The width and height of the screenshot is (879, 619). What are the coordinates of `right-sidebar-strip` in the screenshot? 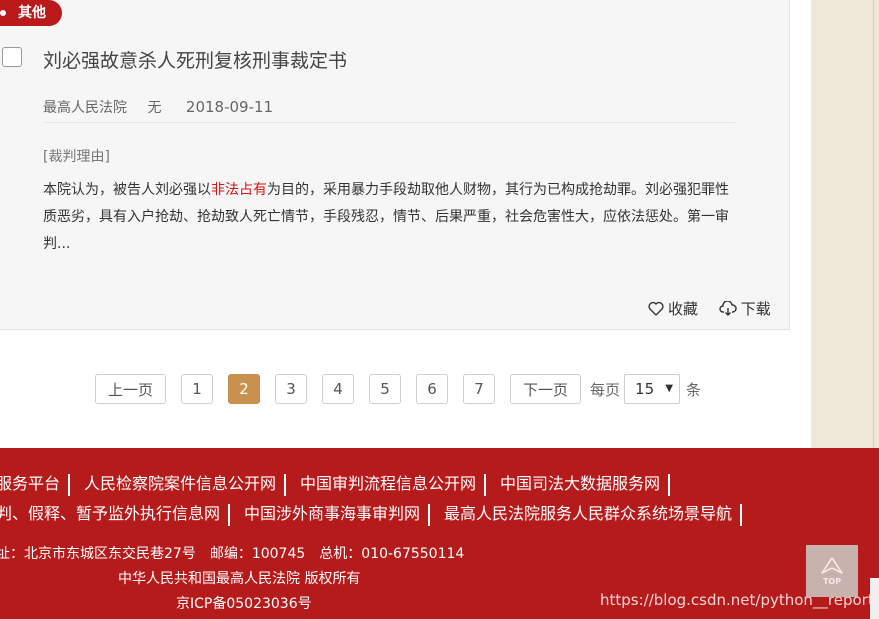 It's located at (845, 225).